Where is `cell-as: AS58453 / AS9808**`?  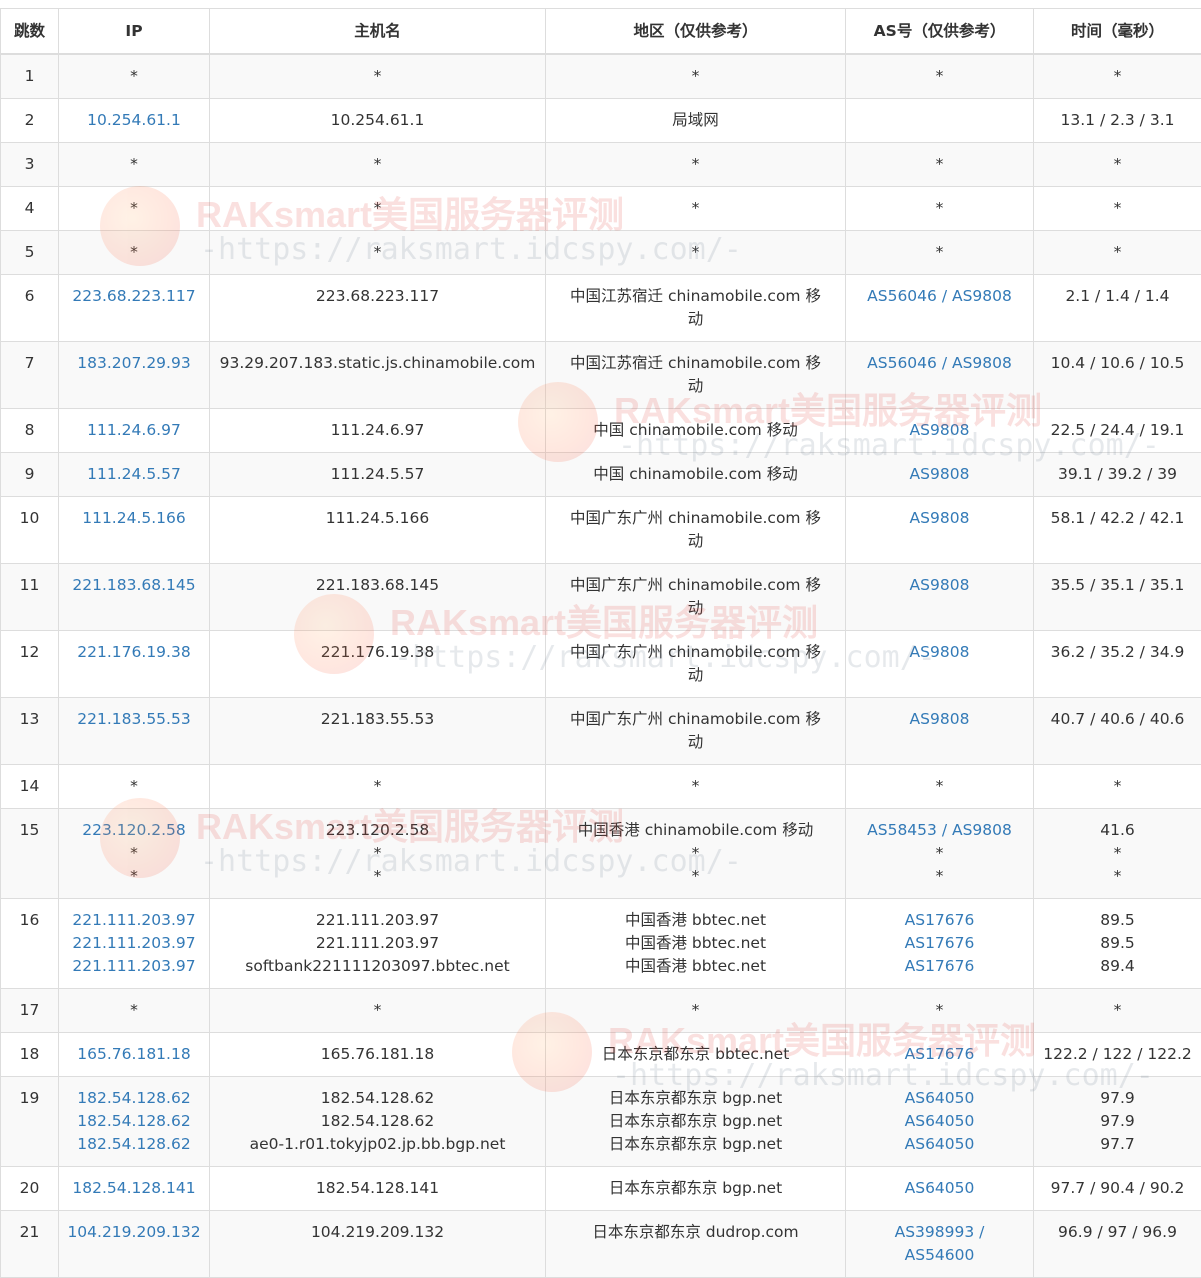
cell-as: AS58453 / AS9808** is located at coordinates (940, 854).